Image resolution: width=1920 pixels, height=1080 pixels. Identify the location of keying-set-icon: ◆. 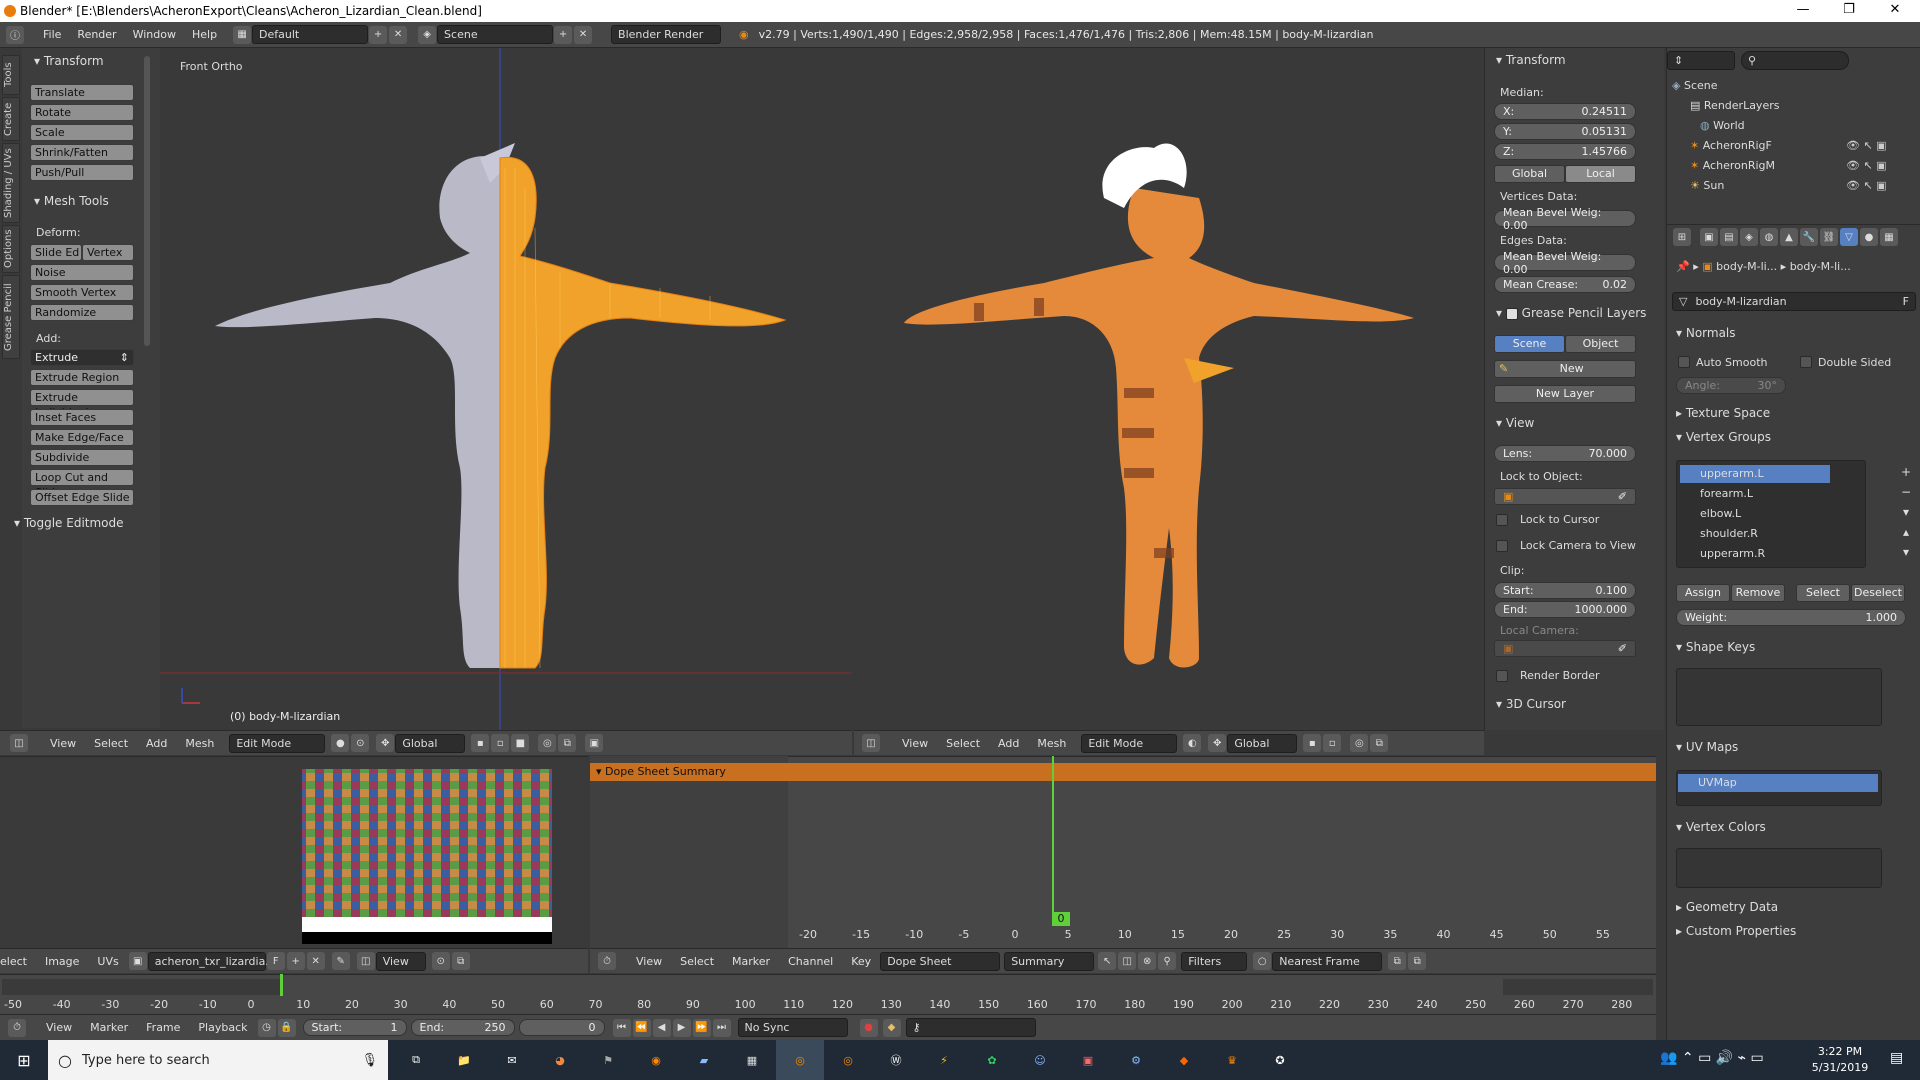
(891, 1027).